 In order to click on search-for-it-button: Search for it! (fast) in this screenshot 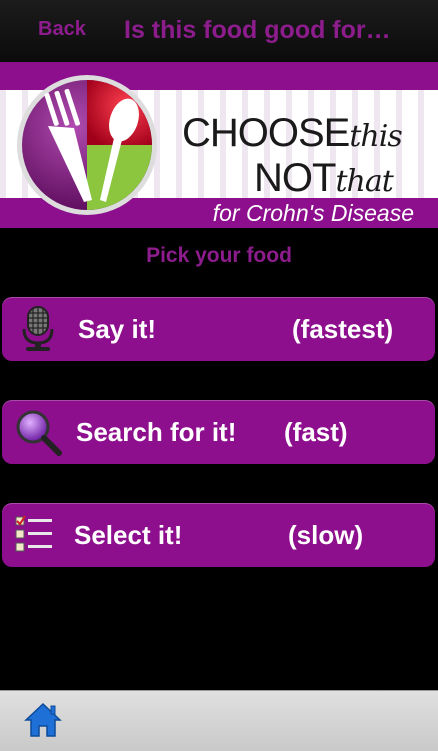, I will do `click(218, 432)`.